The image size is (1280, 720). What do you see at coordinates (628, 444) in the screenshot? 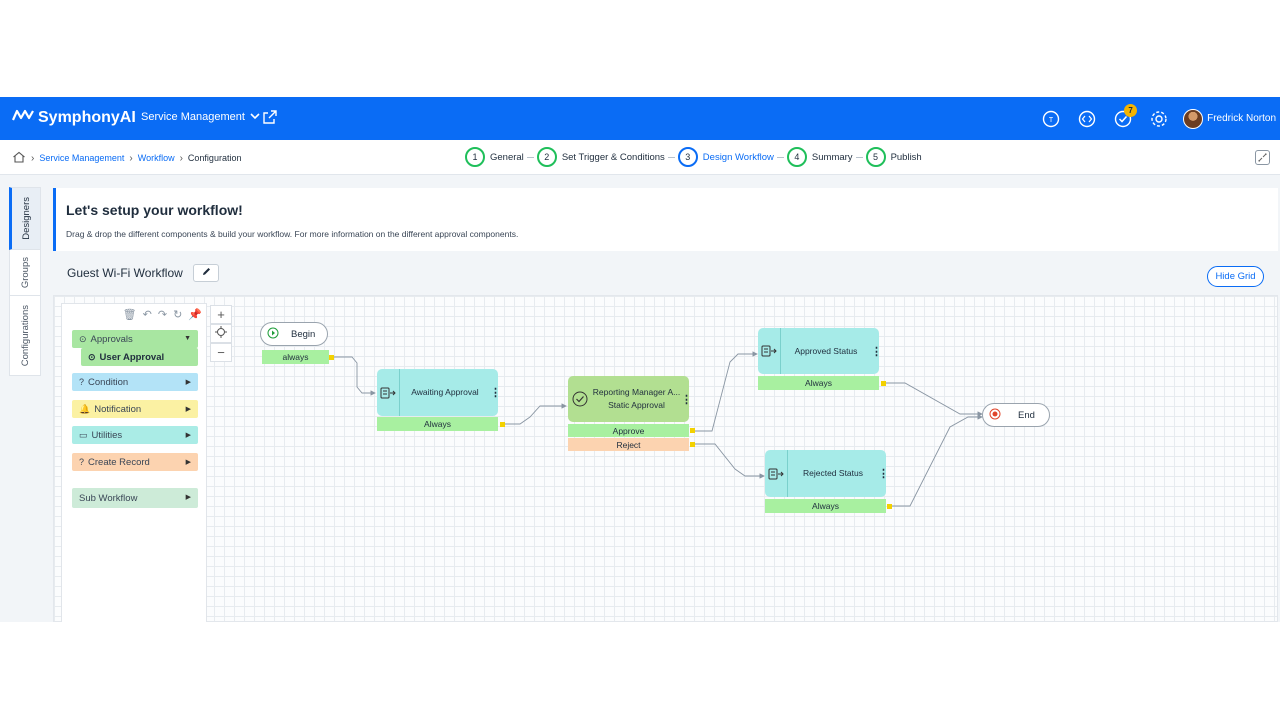
I see `reject-condition: Reject` at bounding box center [628, 444].